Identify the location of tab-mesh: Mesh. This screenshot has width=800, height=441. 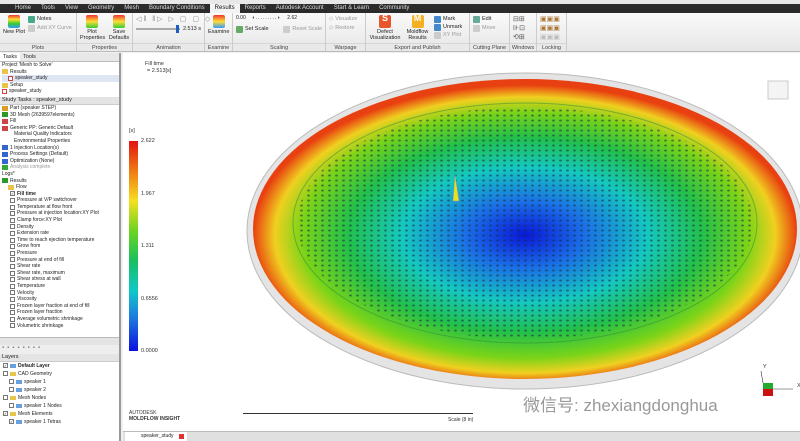
(131, 8).